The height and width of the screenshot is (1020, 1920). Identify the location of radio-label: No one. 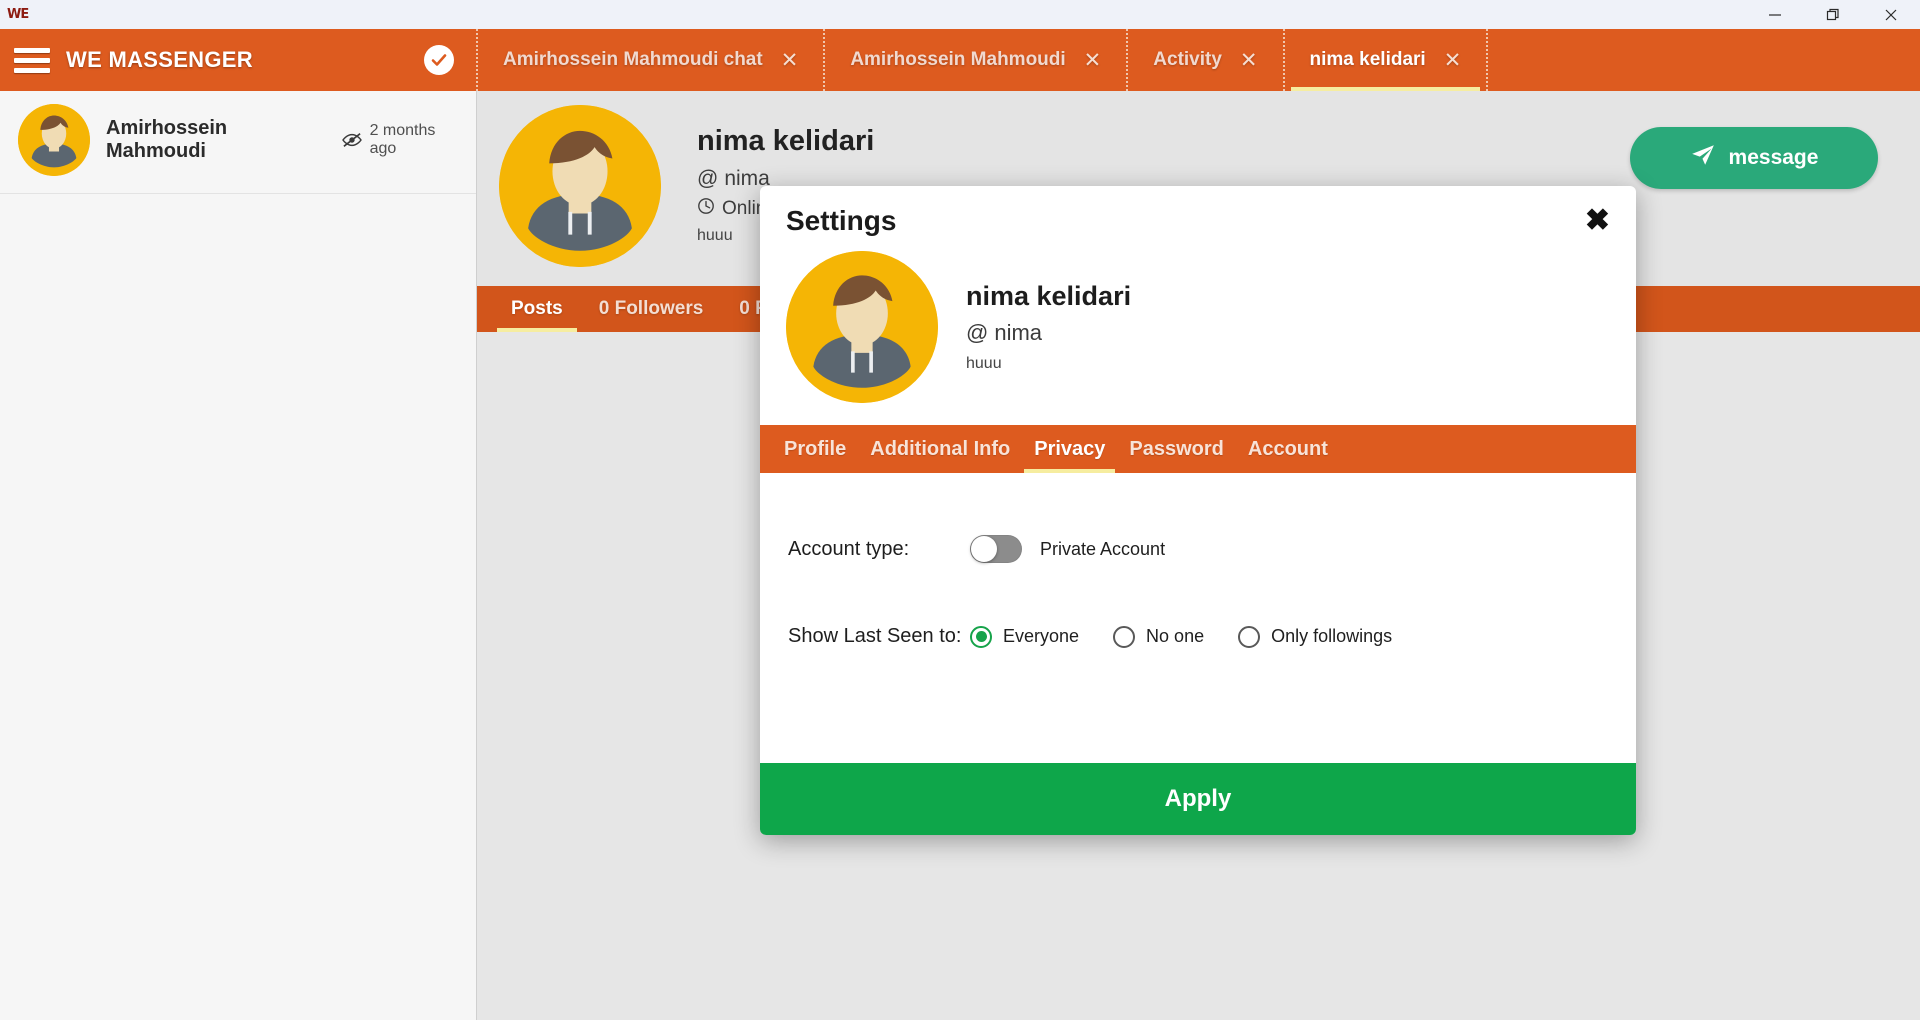
(1175, 636).